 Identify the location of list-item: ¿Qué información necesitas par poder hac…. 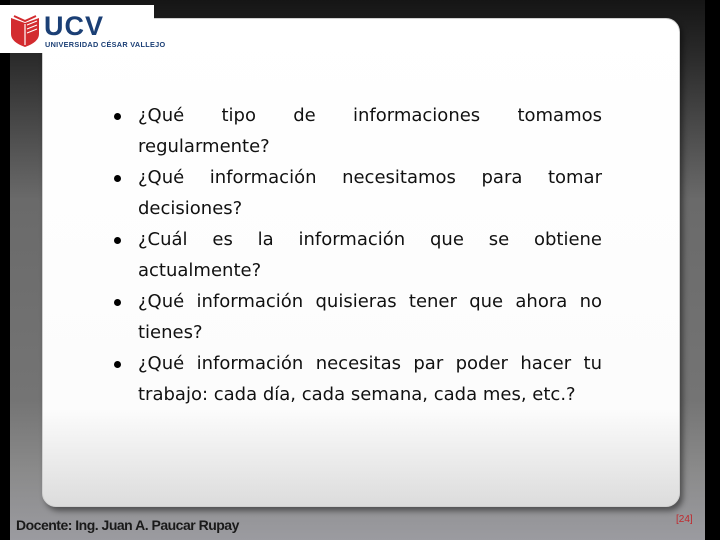
(357, 379).